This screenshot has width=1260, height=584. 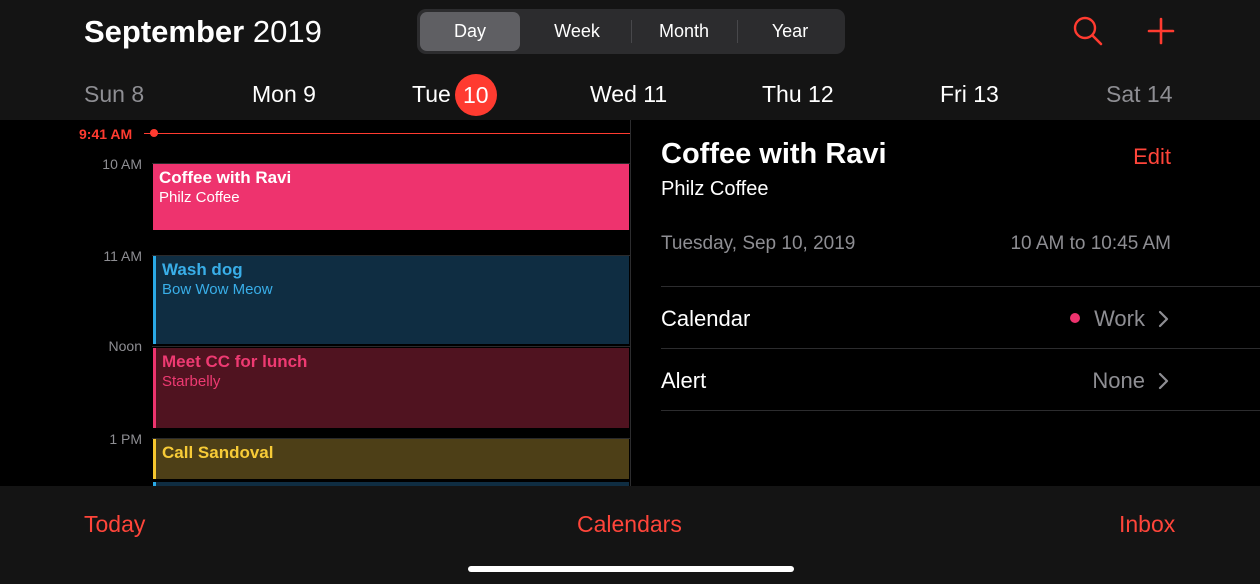 What do you see at coordinates (1090, 243) in the screenshot?
I see `event-detail-time: 10 AM to 10:45 AM` at bounding box center [1090, 243].